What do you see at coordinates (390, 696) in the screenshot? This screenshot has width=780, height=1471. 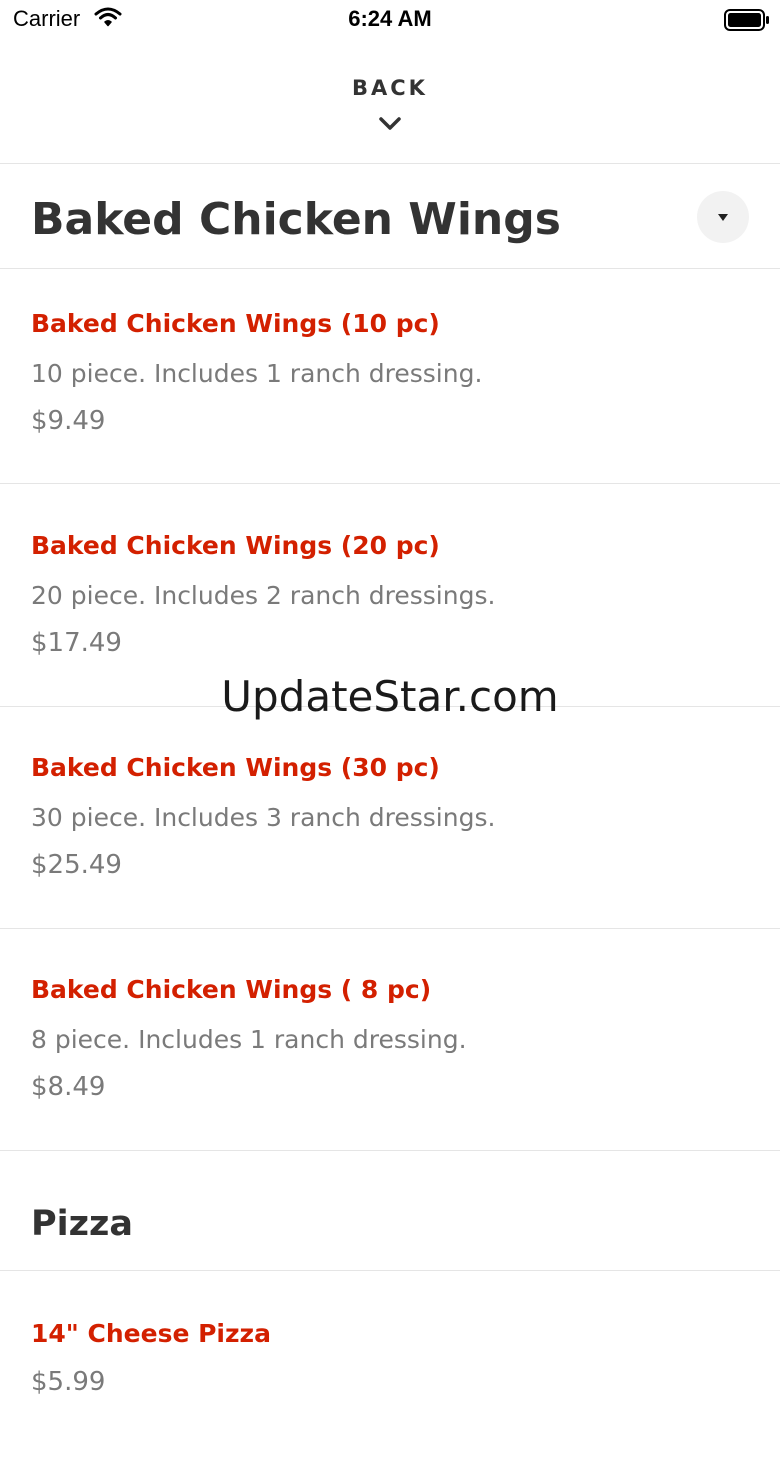 I see `watermark: UpdateStar.com` at bounding box center [390, 696].